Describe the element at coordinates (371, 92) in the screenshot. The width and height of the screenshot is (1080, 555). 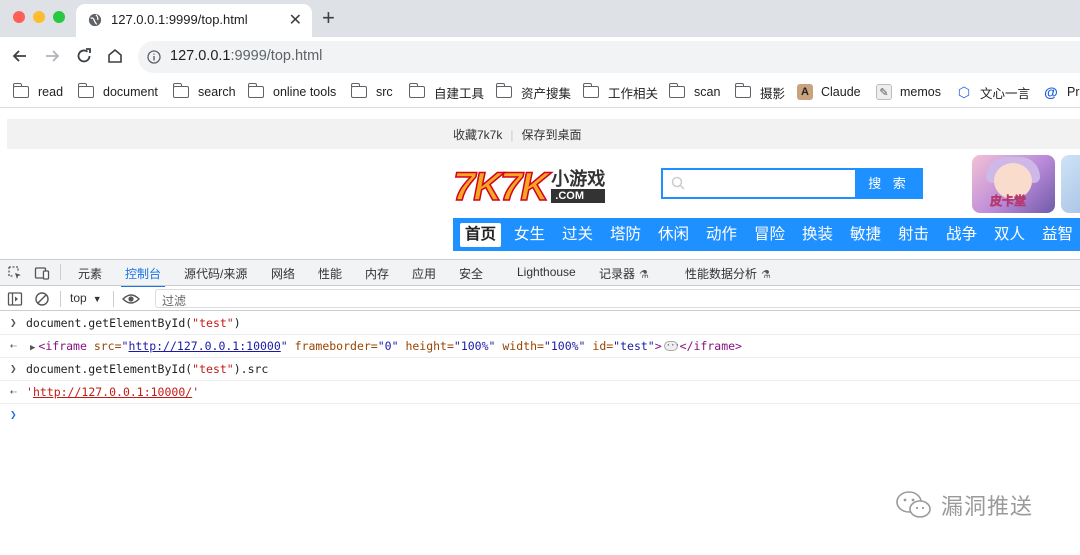
I see `bookmark-src: src` at that location.